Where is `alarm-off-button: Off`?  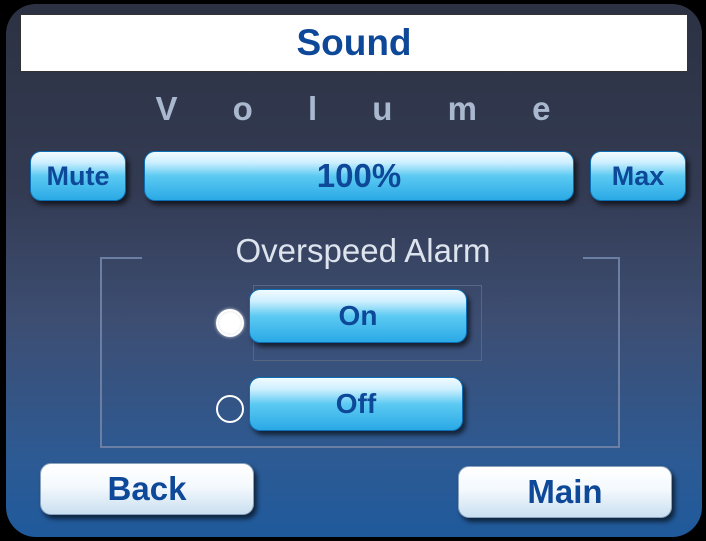 alarm-off-button: Off is located at coordinates (356, 404).